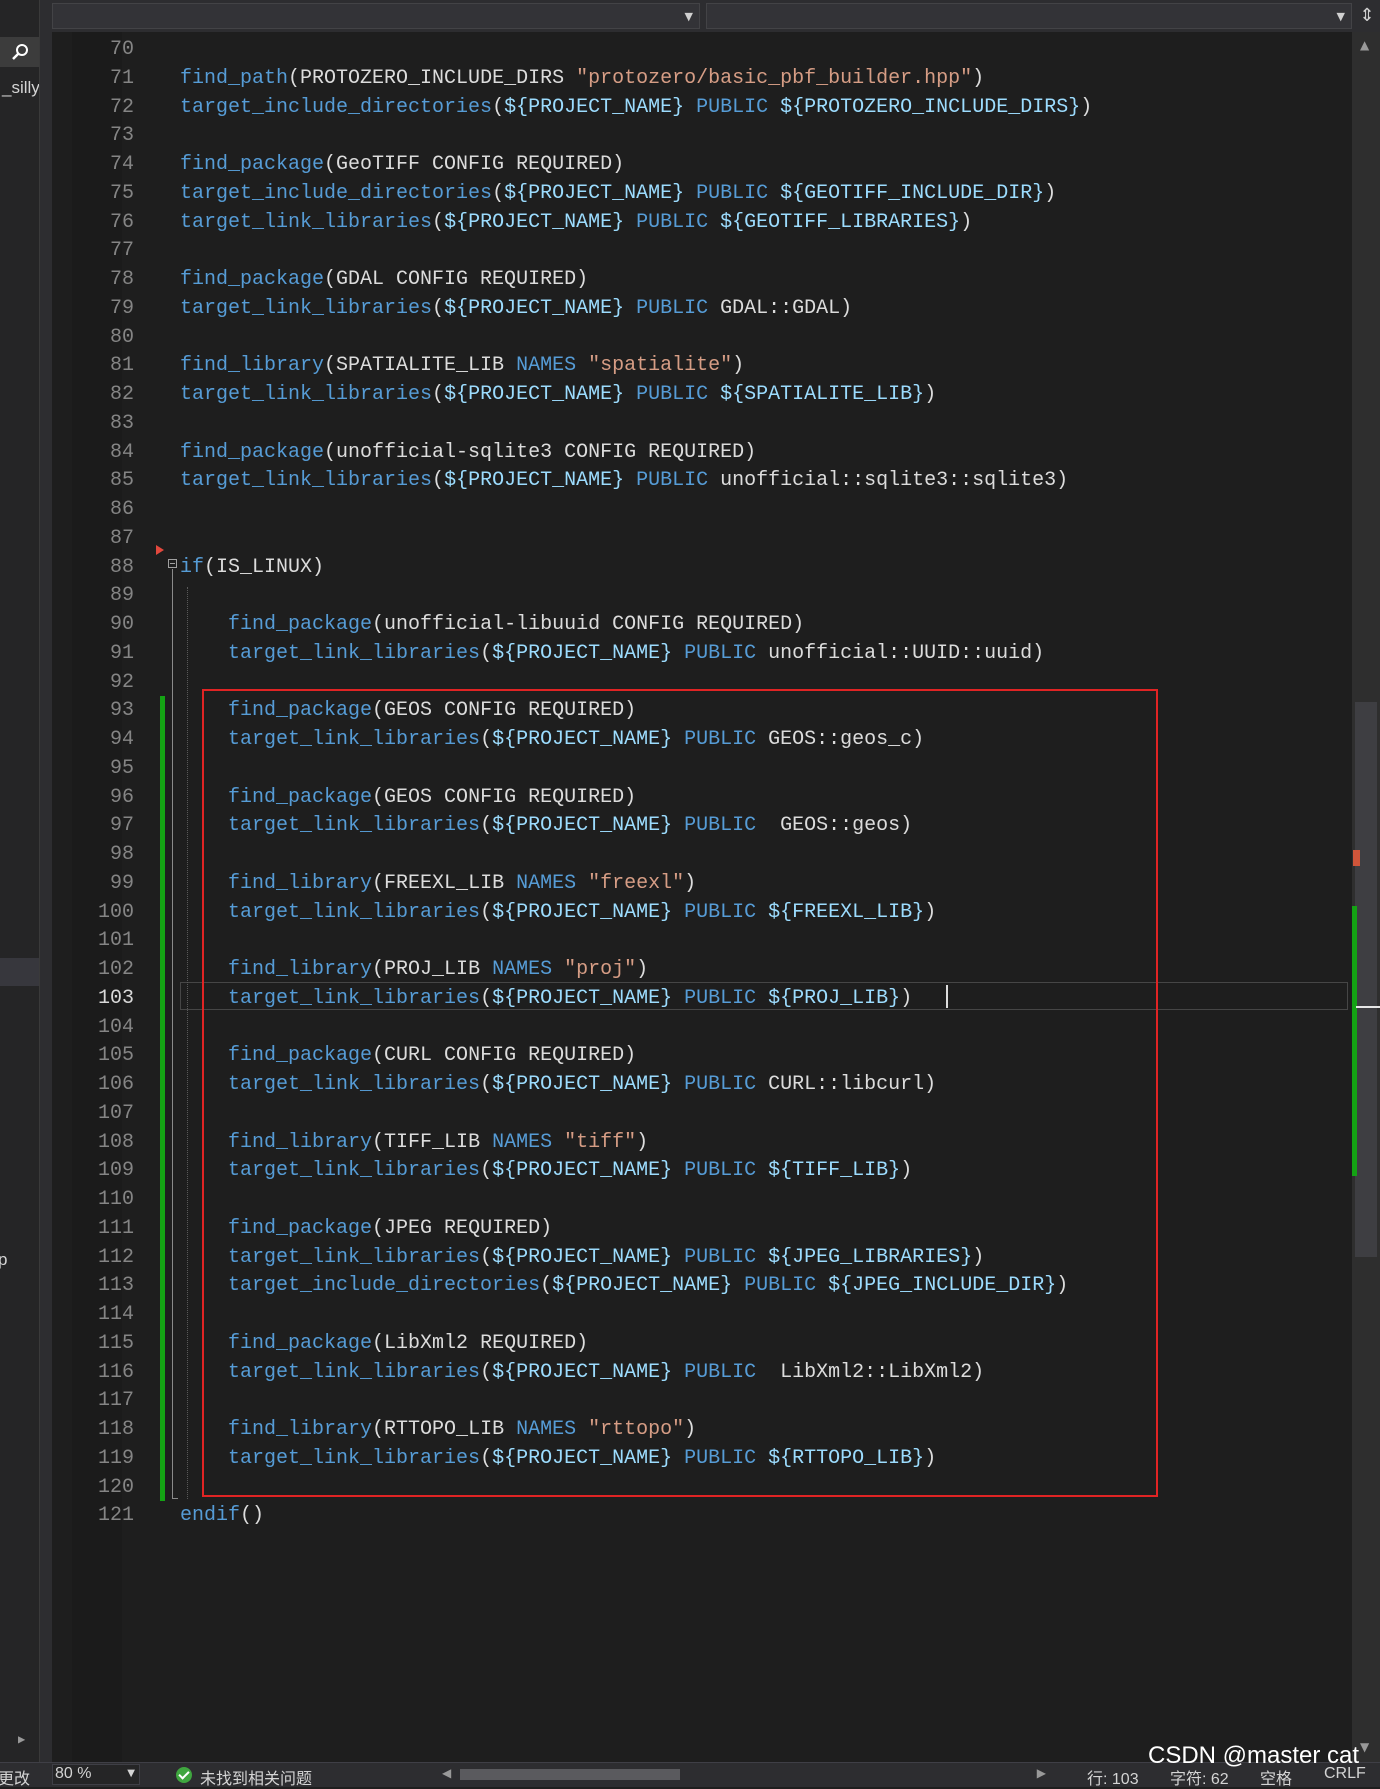 The height and width of the screenshot is (1789, 1380). What do you see at coordinates (73, 1773) in the screenshot?
I see `zoom-level: 80 %` at bounding box center [73, 1773].